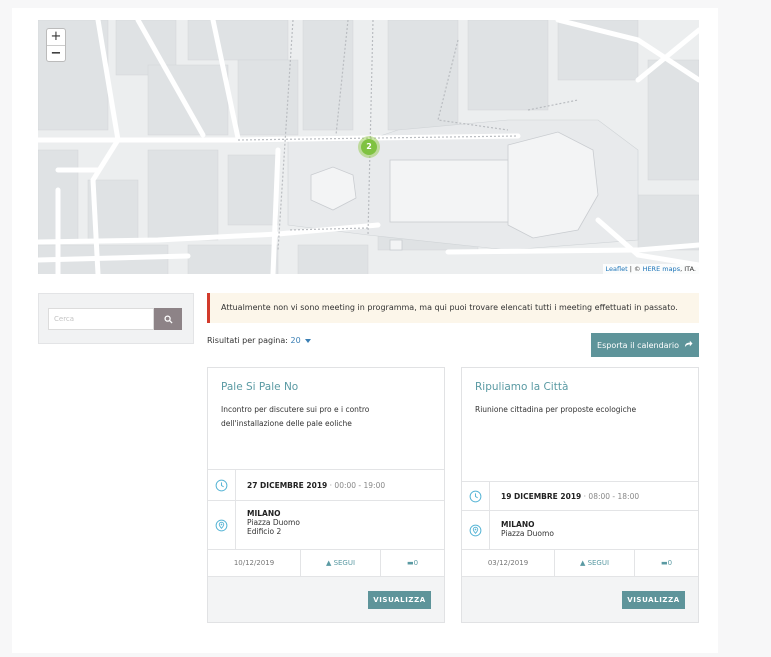 The height and width of the screenshot is (657, 771). I want to click on meeting-meta-row: 03/12/2019 ▲ SEGUI ▬0, so click(580, 562).